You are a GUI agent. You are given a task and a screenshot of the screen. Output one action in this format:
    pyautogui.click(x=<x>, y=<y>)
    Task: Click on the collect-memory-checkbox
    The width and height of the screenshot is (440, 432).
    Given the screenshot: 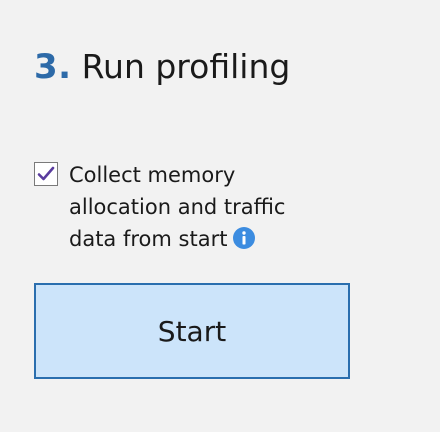 What is the action you would take?
    pyautogui.click(x=46, y=174)
    